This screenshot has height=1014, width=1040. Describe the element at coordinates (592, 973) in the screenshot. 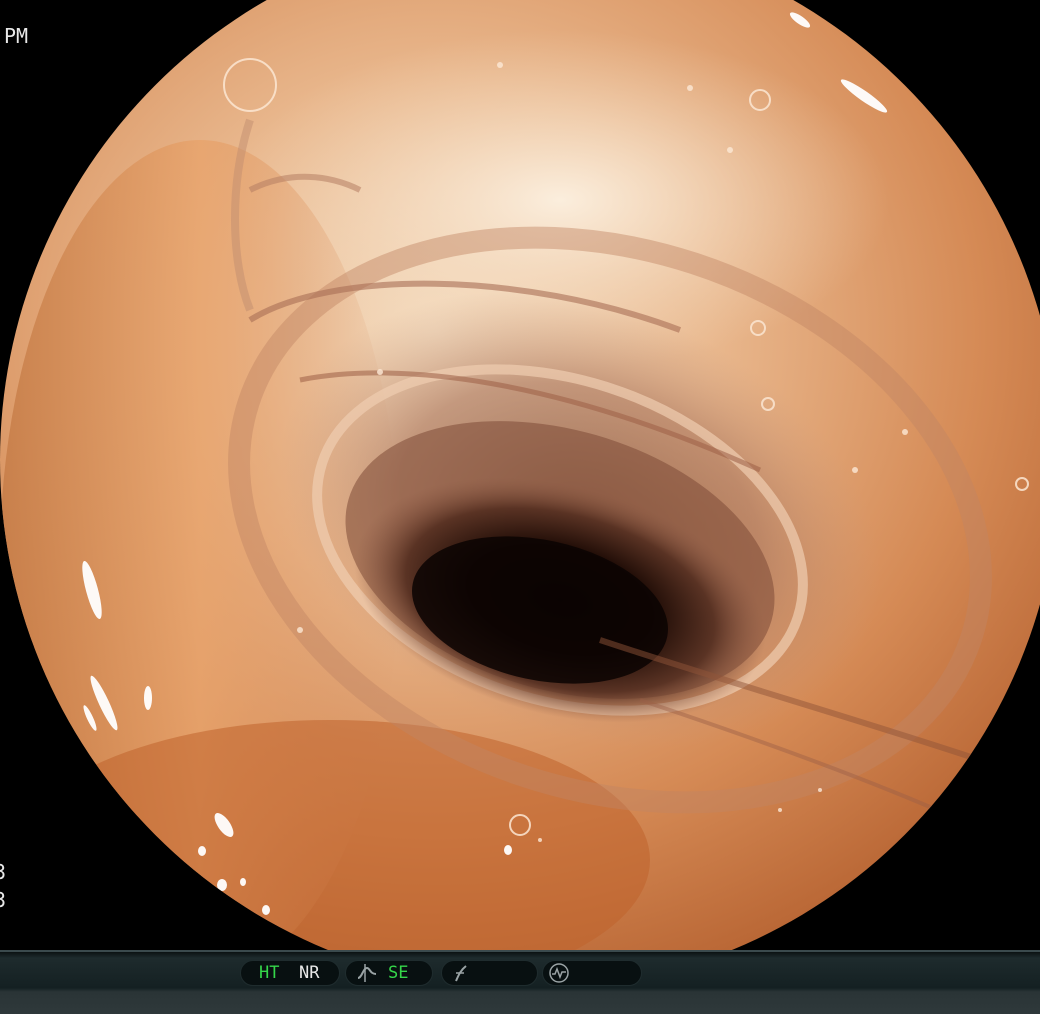

I see `waveform-setting-slot` at that location.